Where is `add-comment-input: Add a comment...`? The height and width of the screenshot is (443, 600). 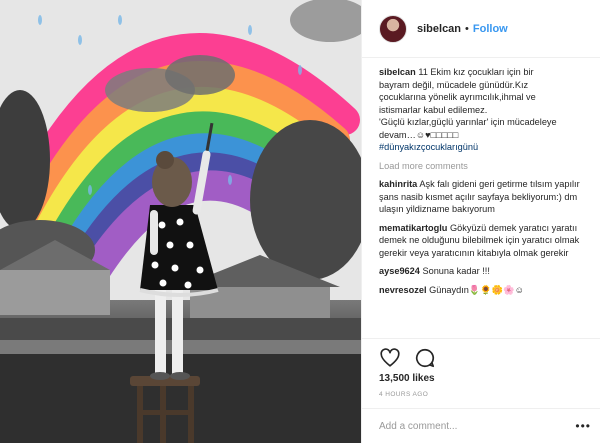 add-comment-input: Add a comment... is located at coordinates (481, 425).